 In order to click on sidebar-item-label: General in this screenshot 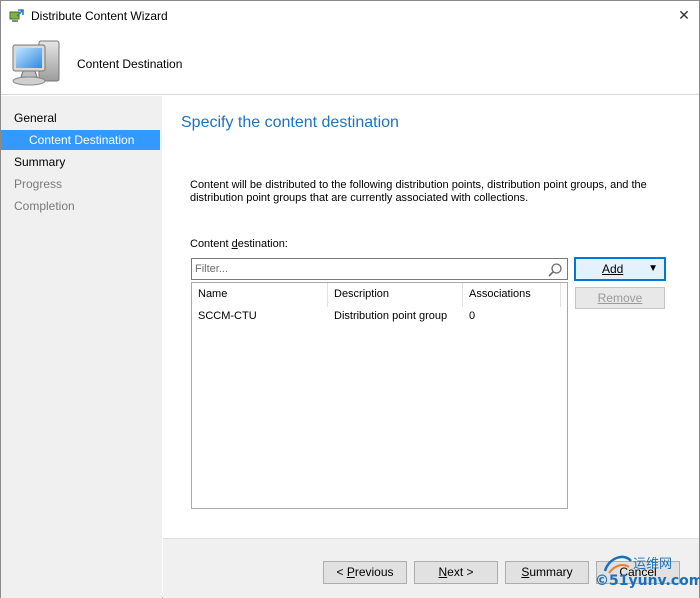, I will do `click(35, 118)`.